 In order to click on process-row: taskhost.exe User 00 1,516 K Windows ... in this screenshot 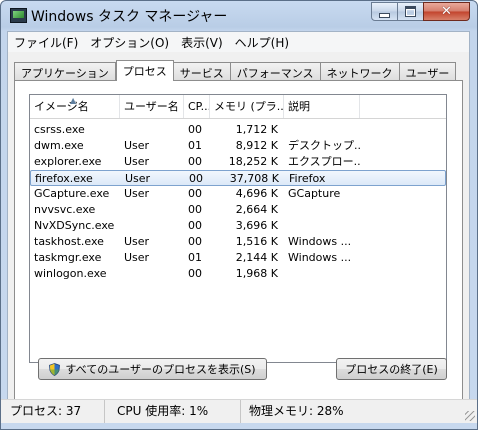, I will do `click(238, 242)`.